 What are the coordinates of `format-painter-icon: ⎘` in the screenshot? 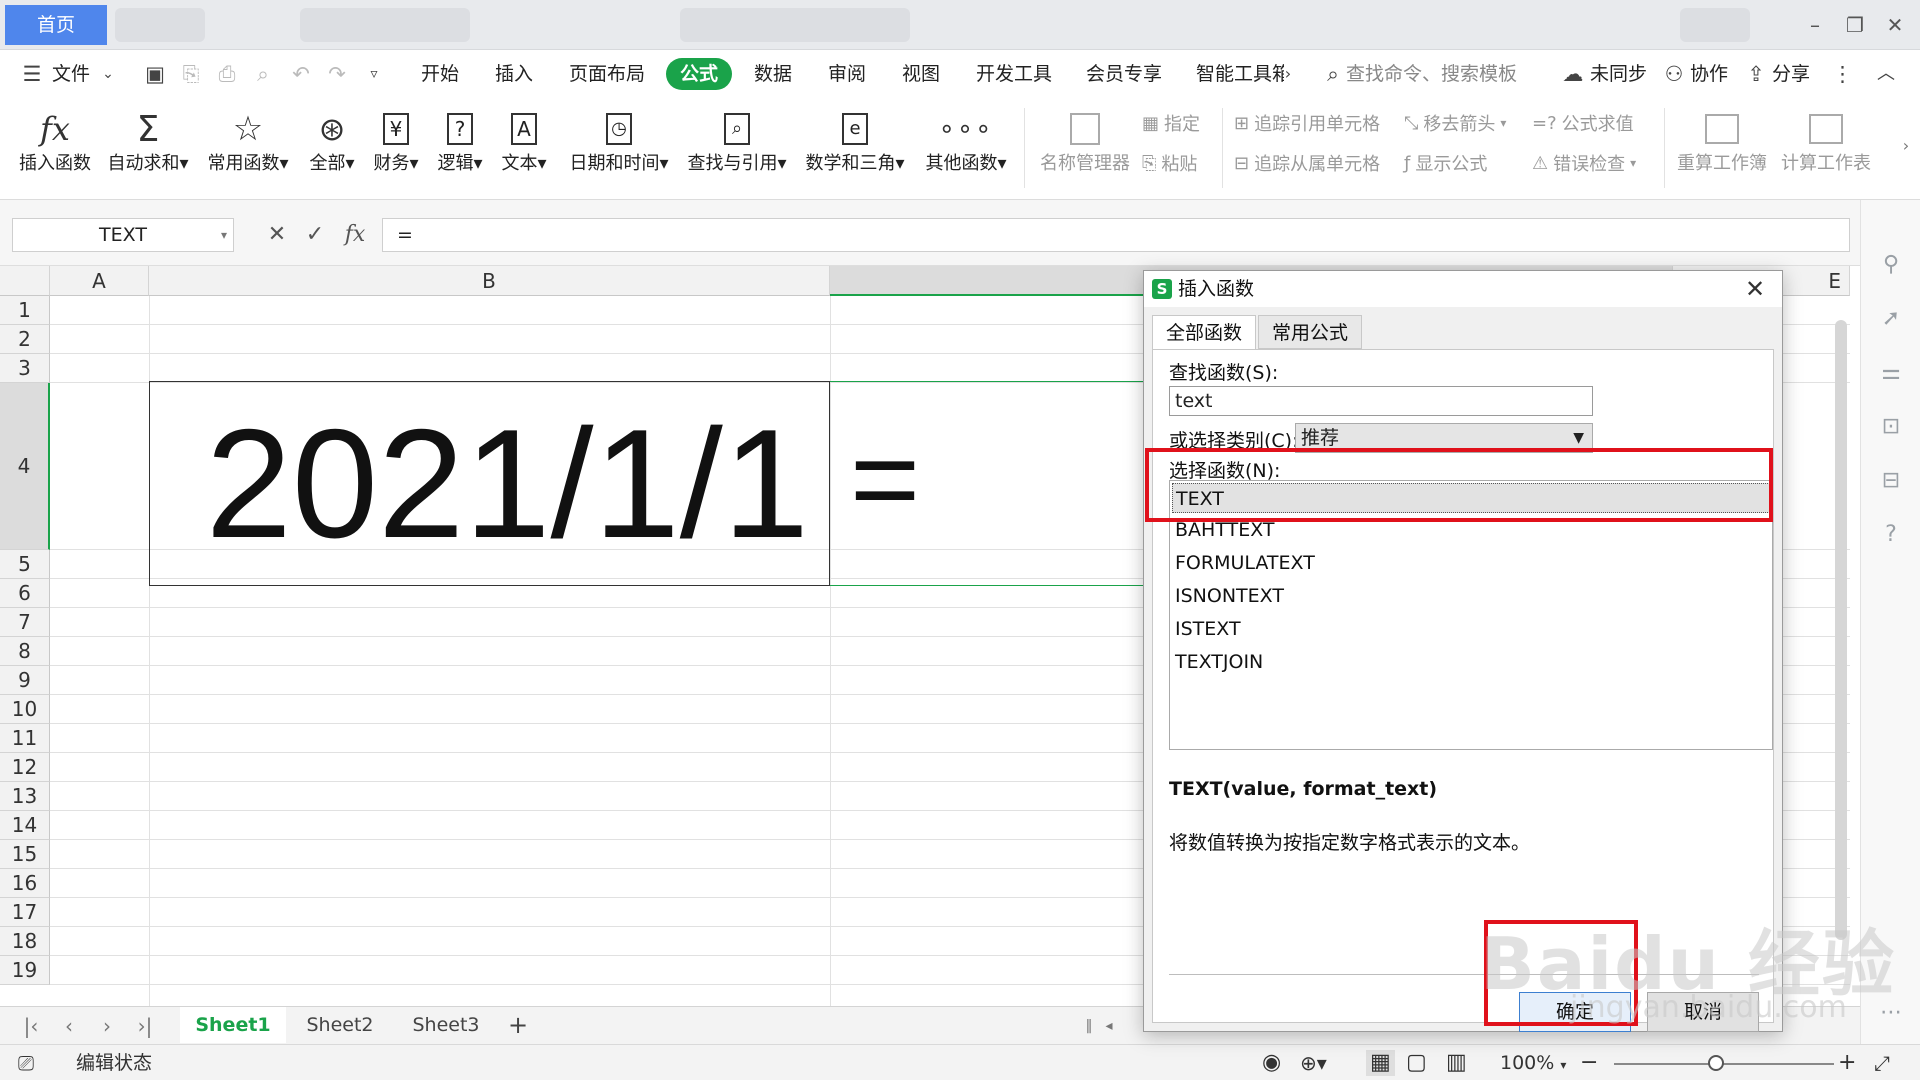 It's located at (191, 74).